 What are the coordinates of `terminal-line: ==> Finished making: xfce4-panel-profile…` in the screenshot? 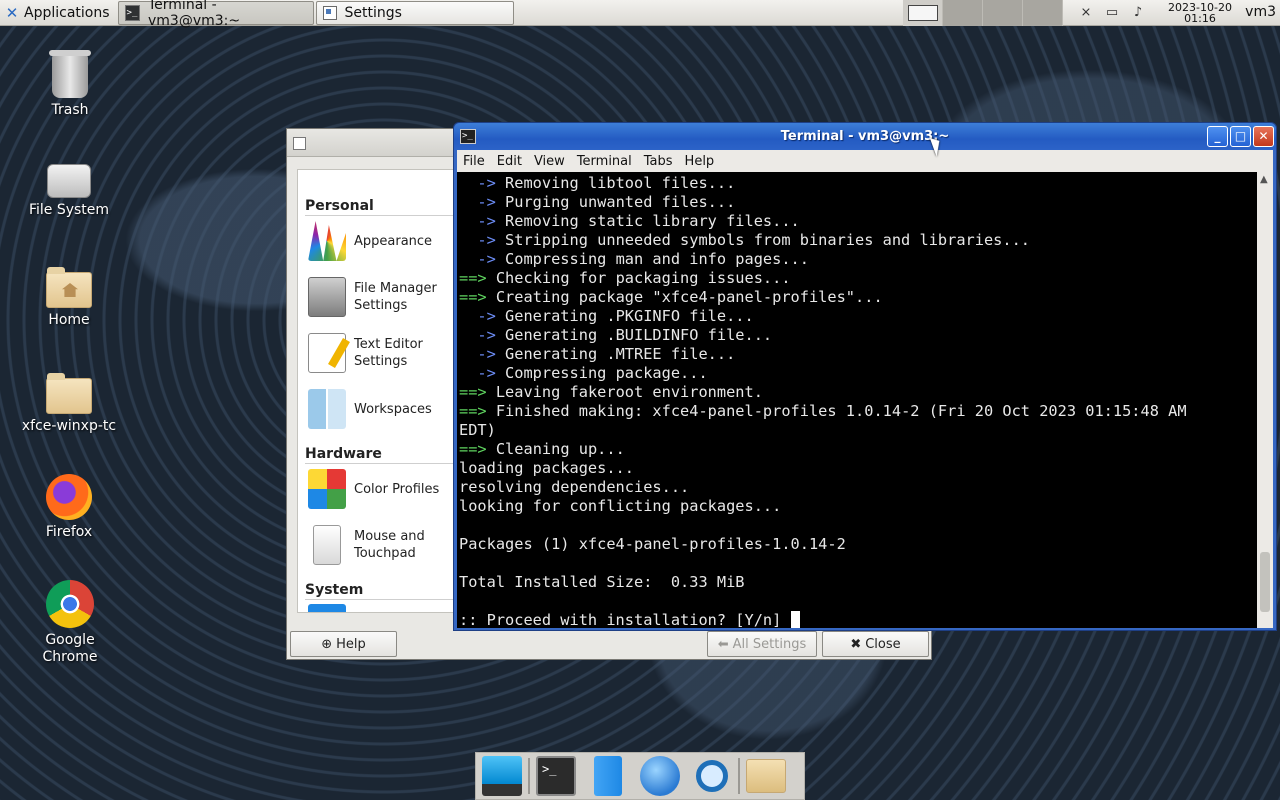 It's located at (858, 411).